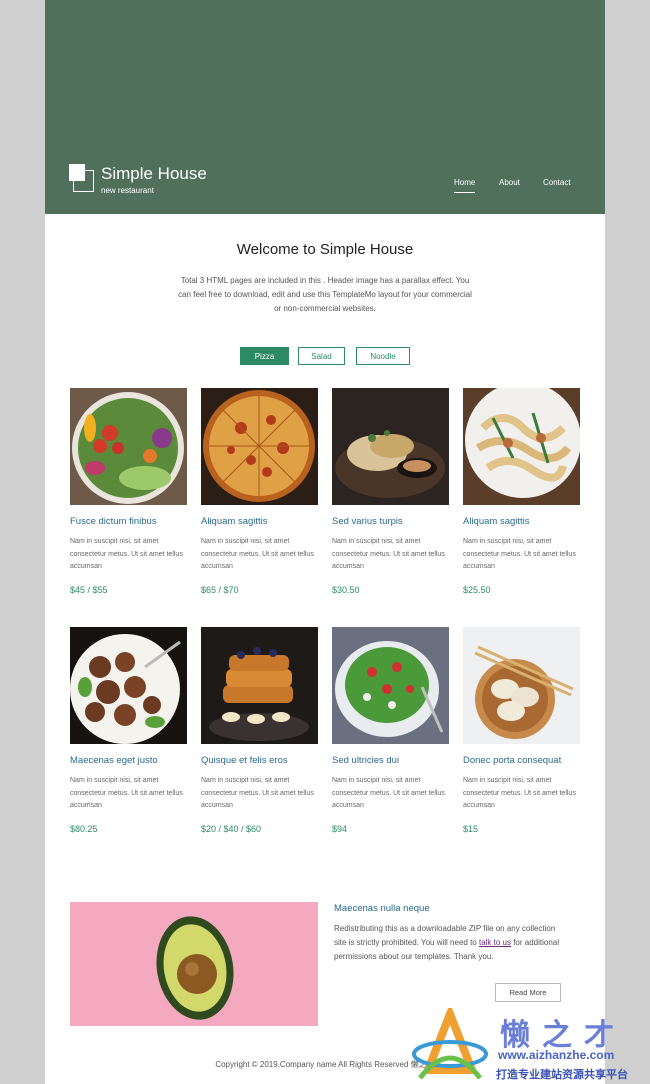  I want to click on welcome-title: Welcome to Simple House, so click(325, 249).